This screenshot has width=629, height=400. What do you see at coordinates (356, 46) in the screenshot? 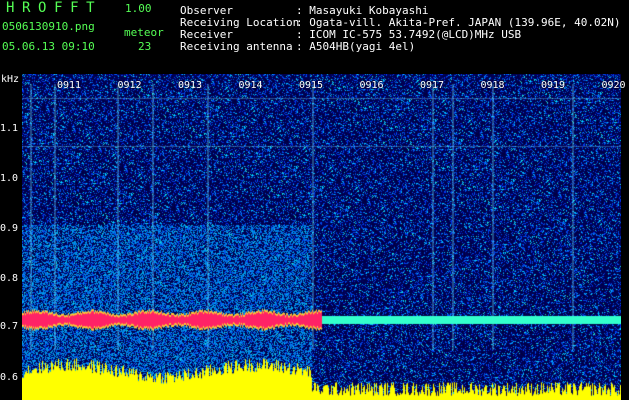
I see `antenna-value: : A504HB(yagi 4el)` at bounding box center [356, 46].